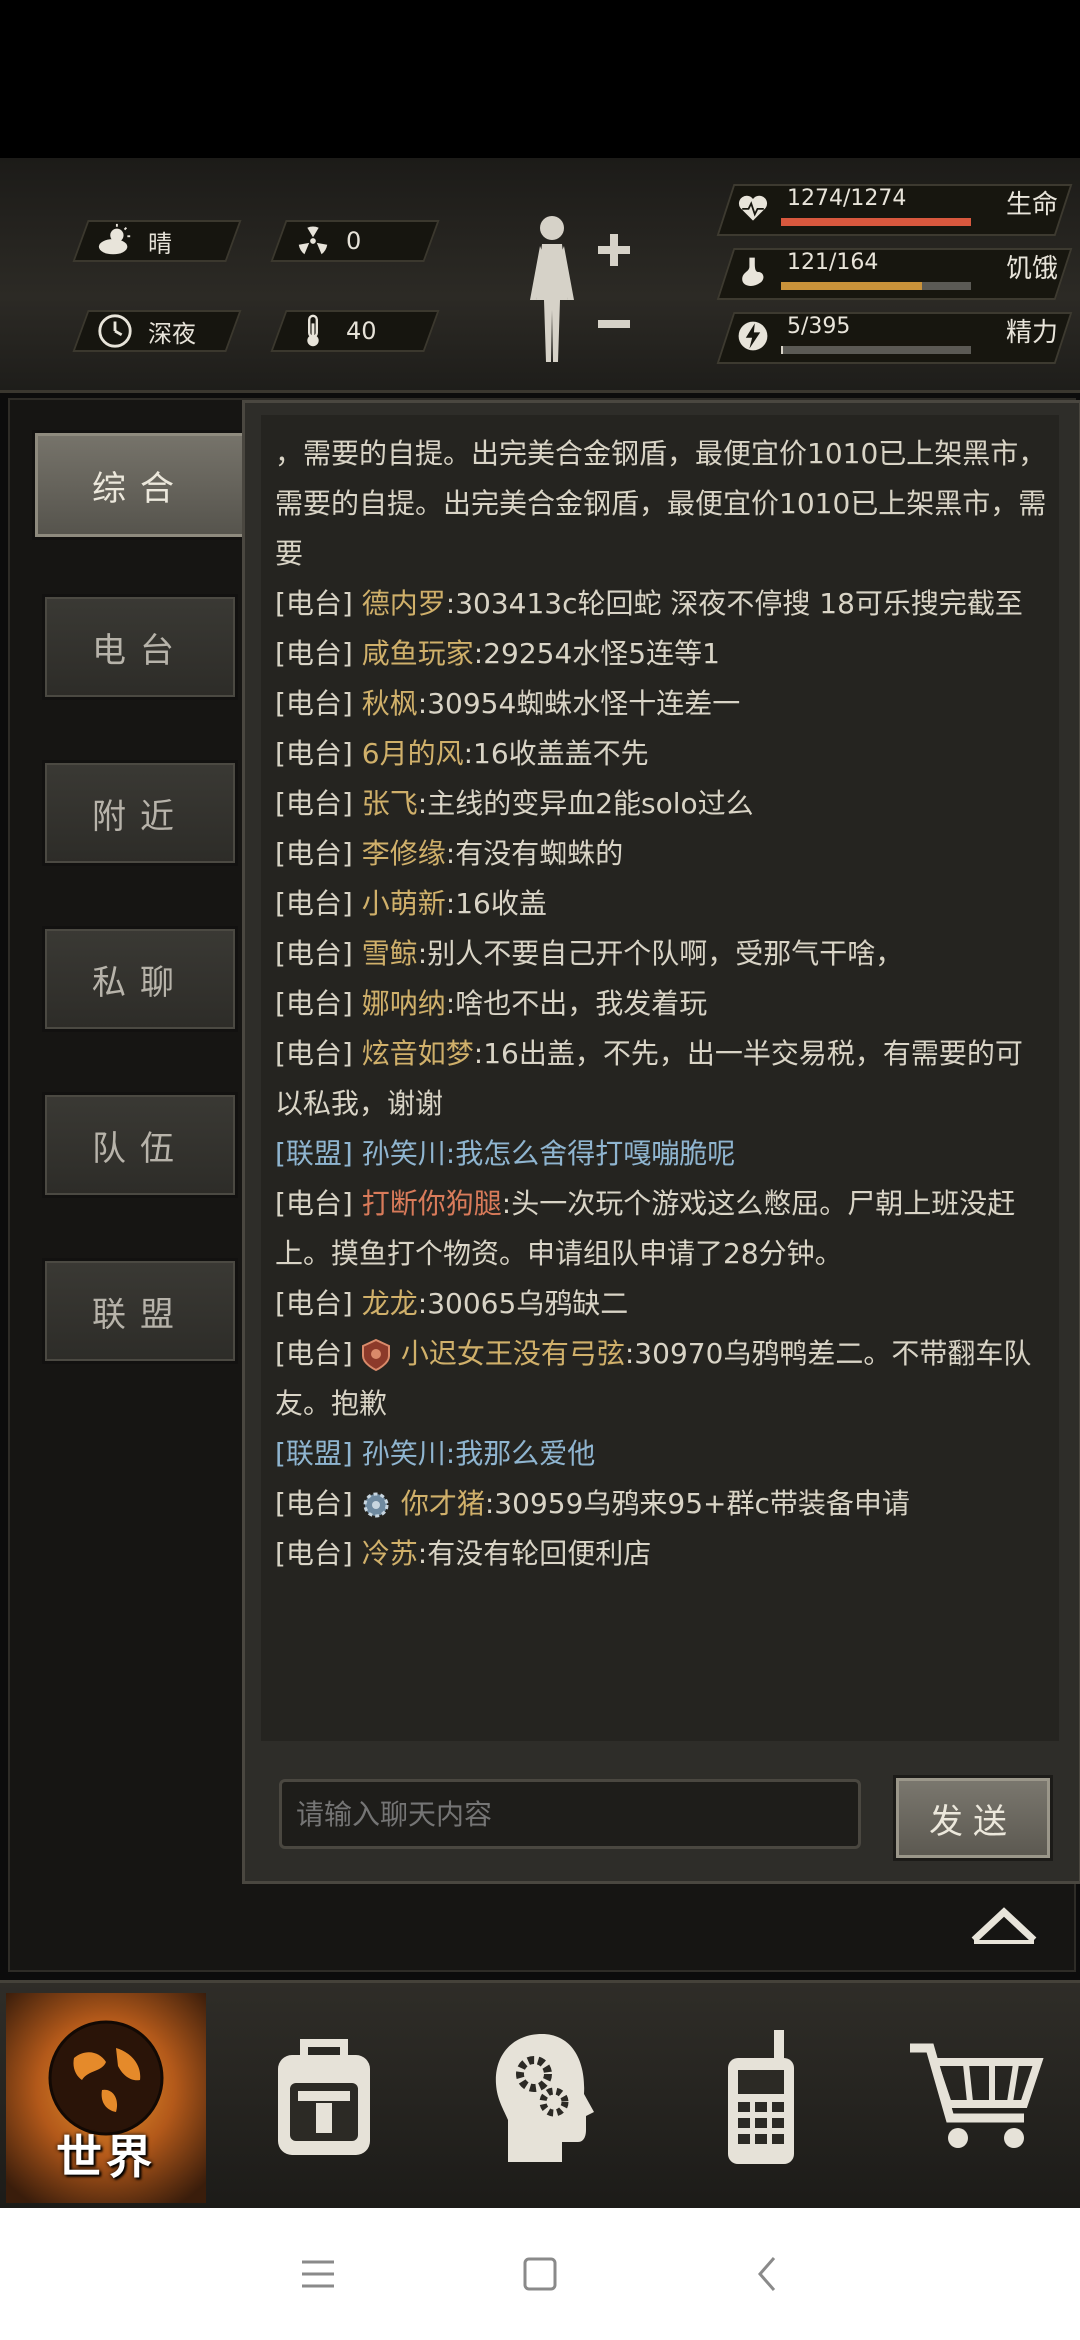 This screenshot has width=1080, height=2340. I want to click on home-icon, so click(540, 2274).